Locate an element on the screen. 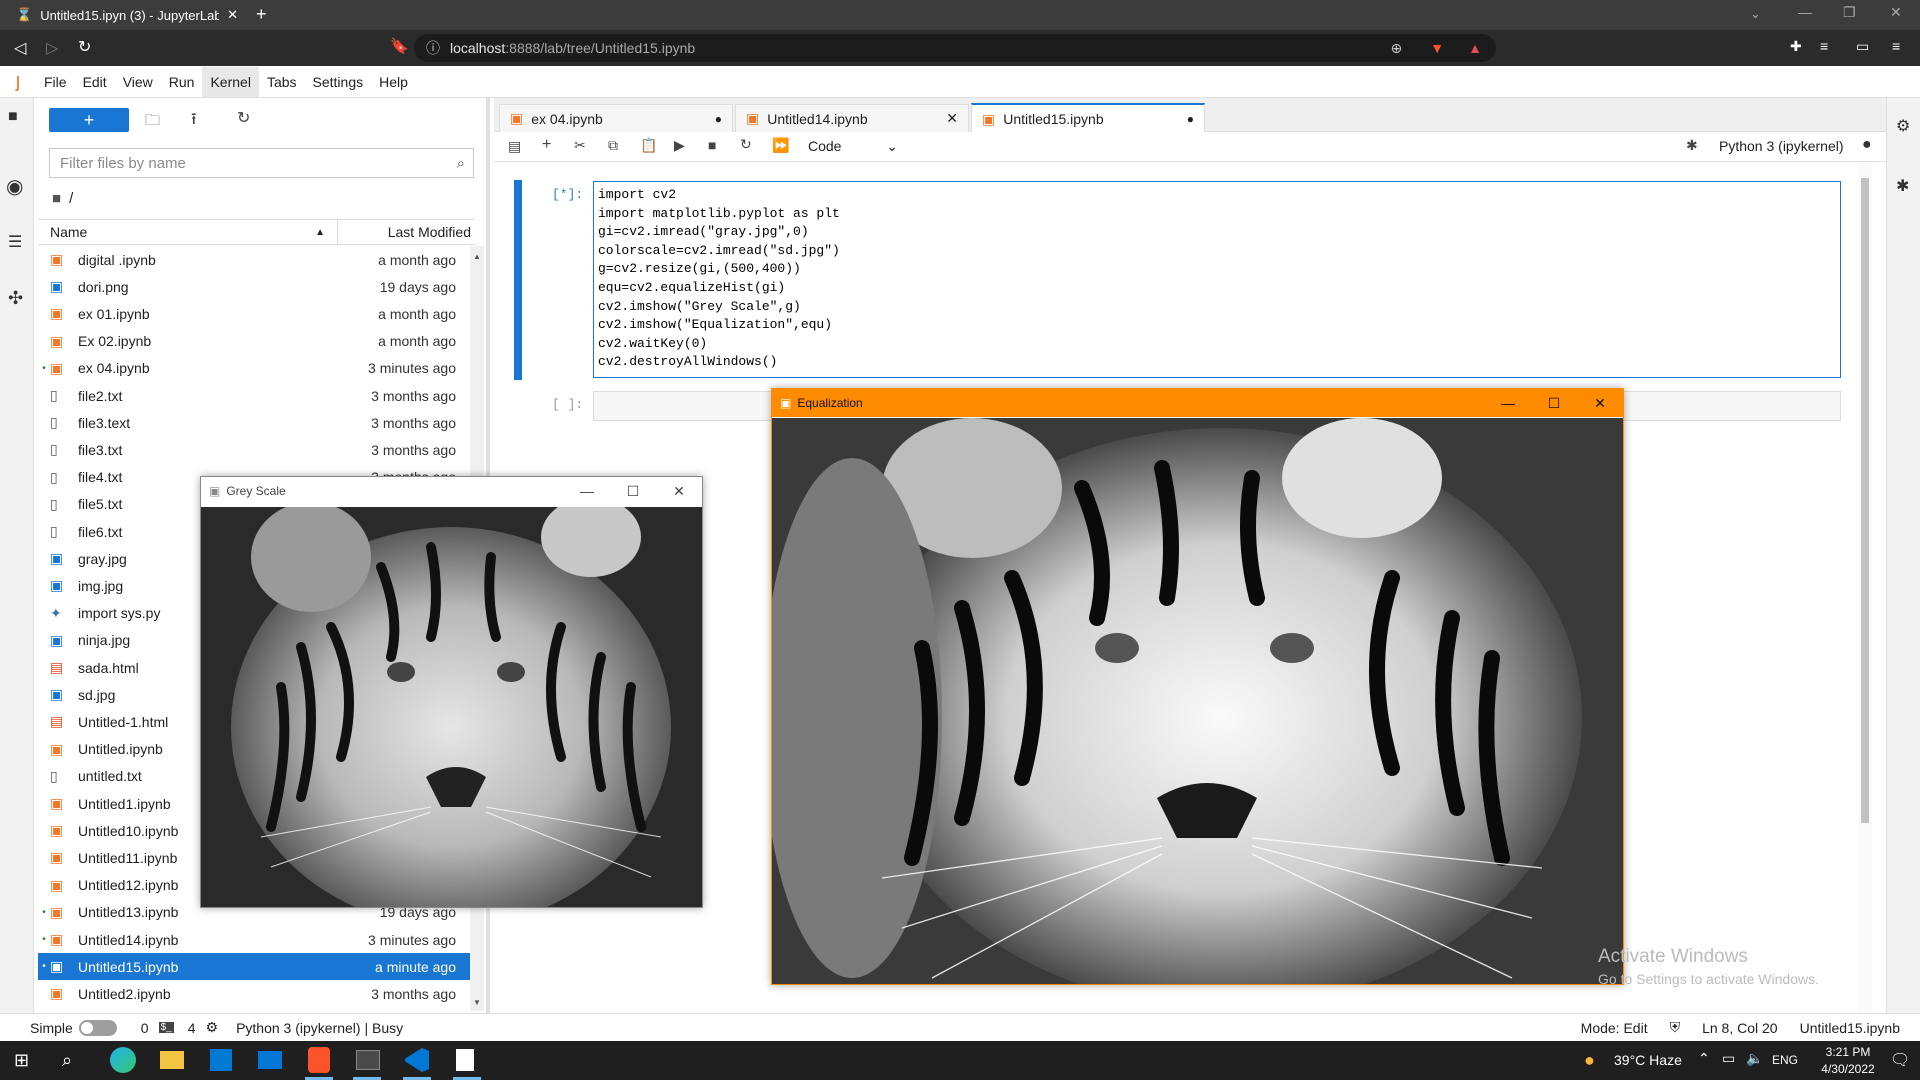 The width and height of the screenshot is (1920, 1080). reload-icon: ↻ is located at coordinates (84, 47).